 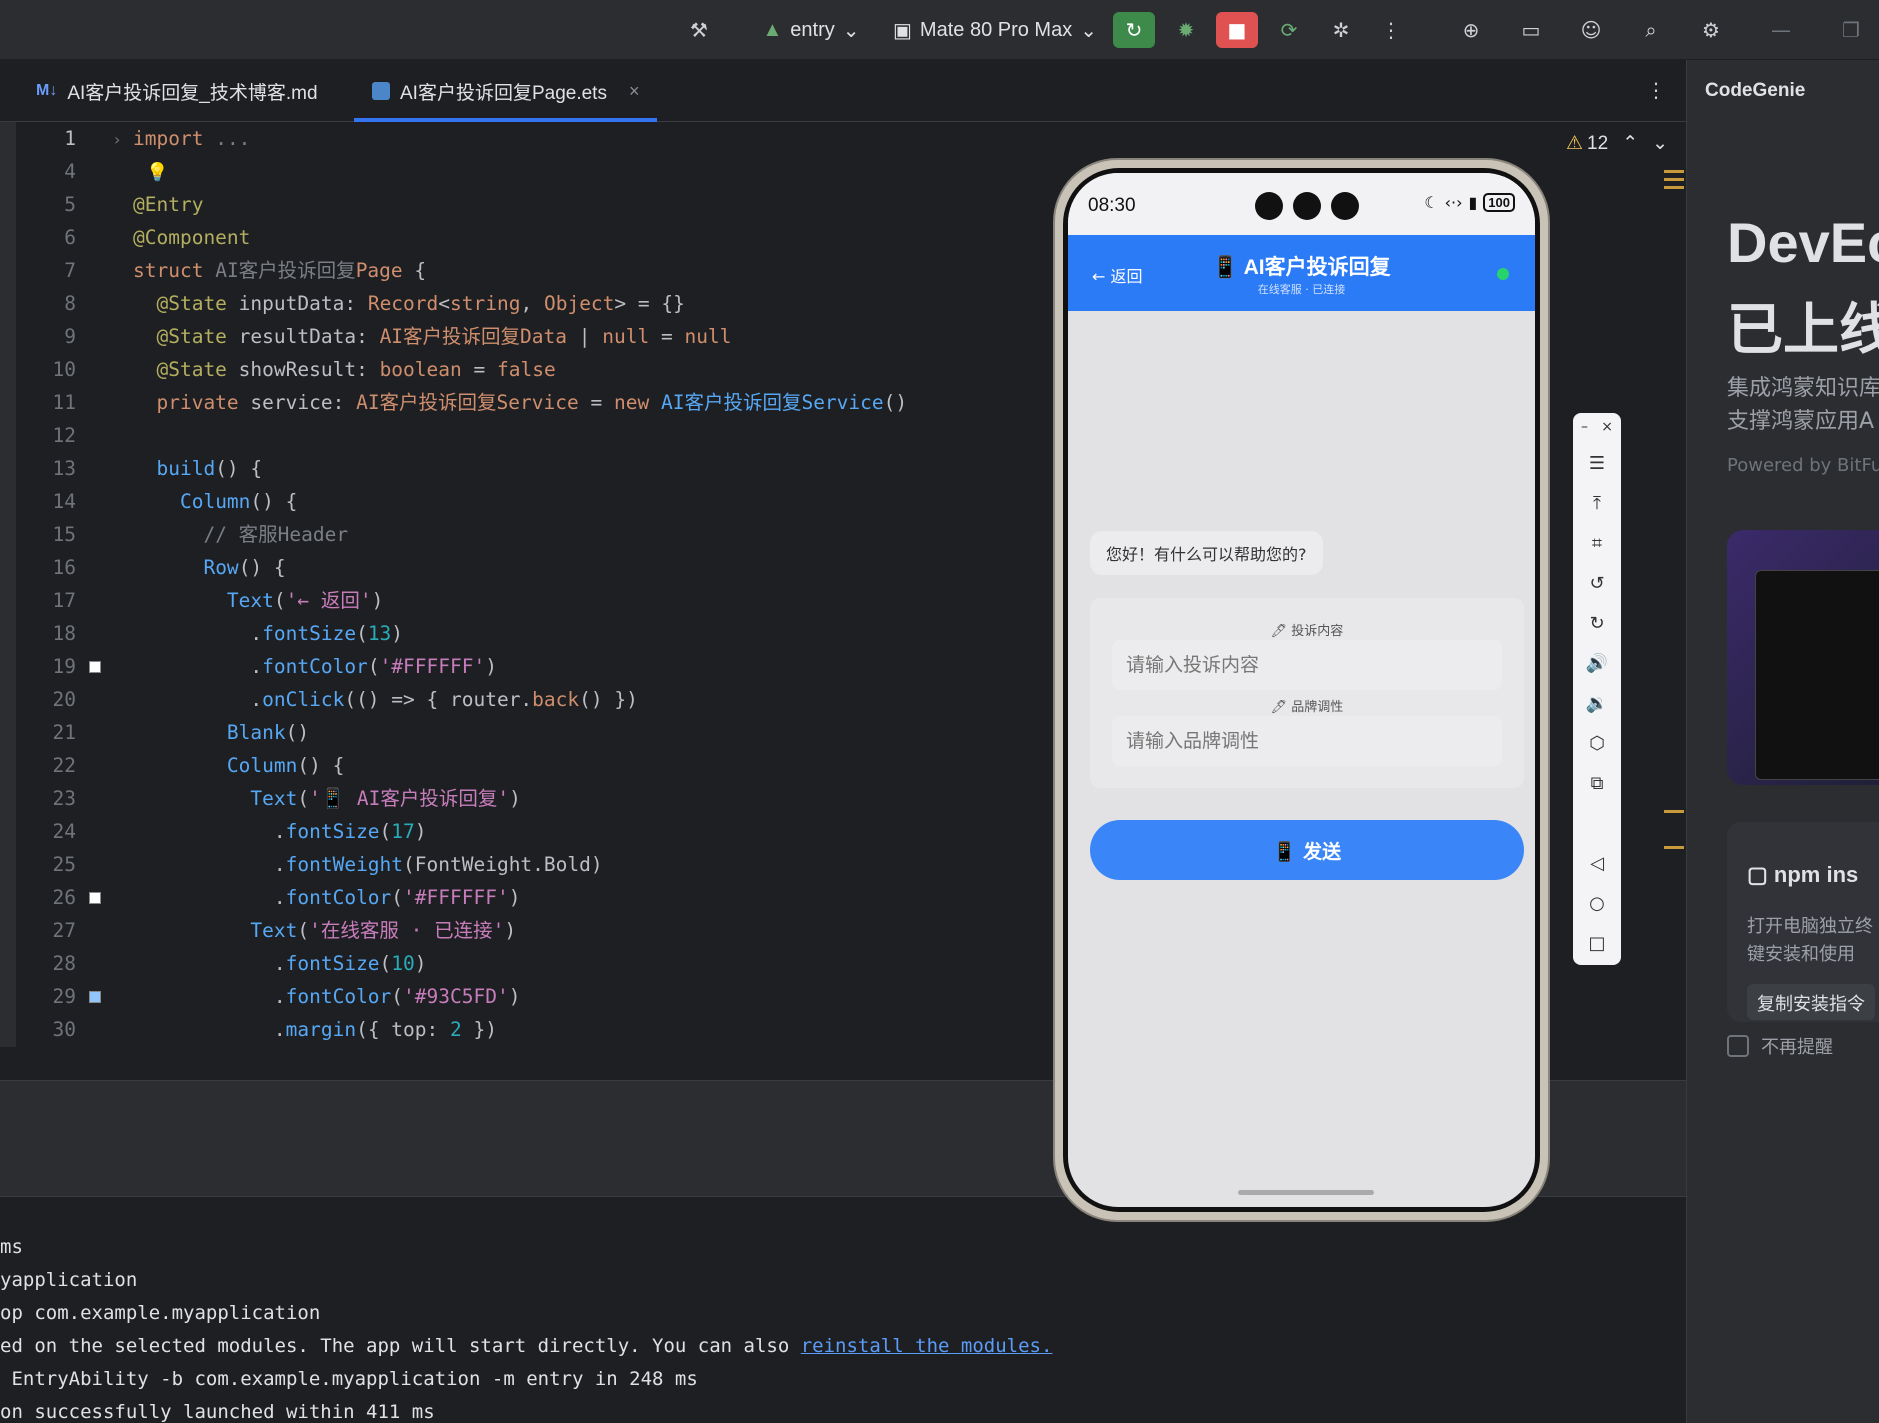 I want to click on code-line: 12, so click(x=536, y=435).